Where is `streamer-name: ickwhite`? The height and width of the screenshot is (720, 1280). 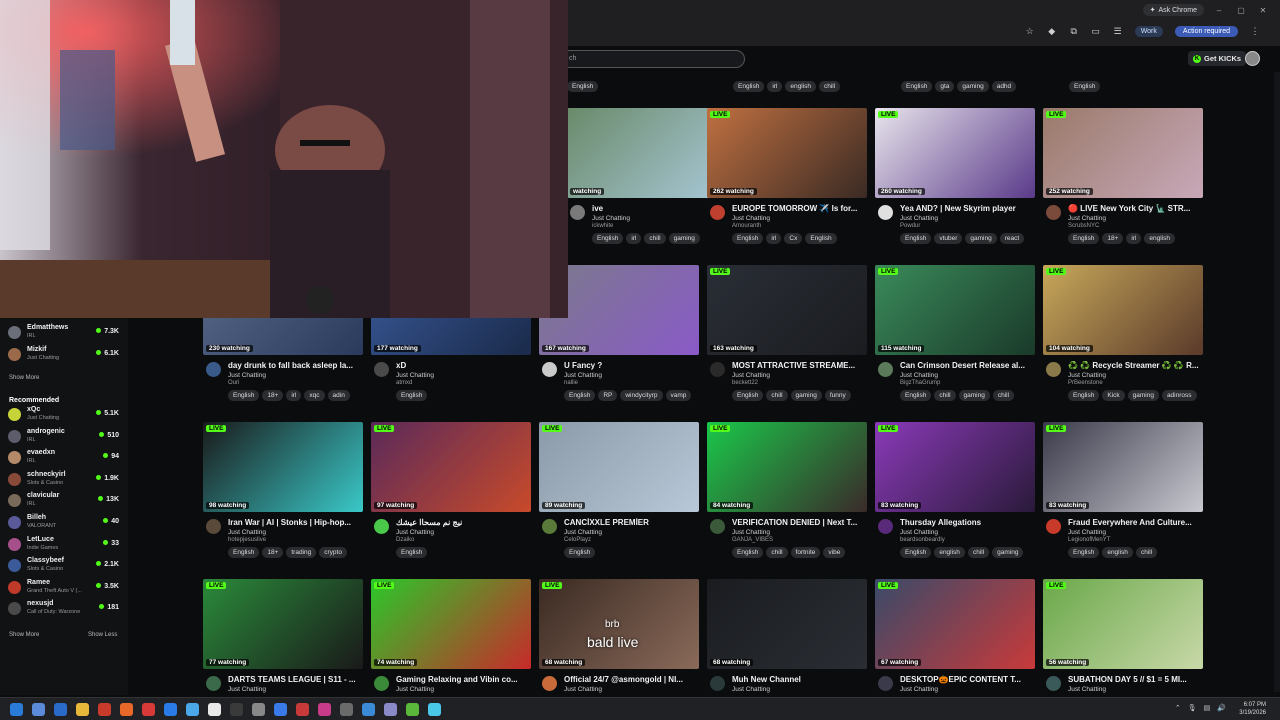 streamer-name: ickwhite is located at coordinates (602, 226).